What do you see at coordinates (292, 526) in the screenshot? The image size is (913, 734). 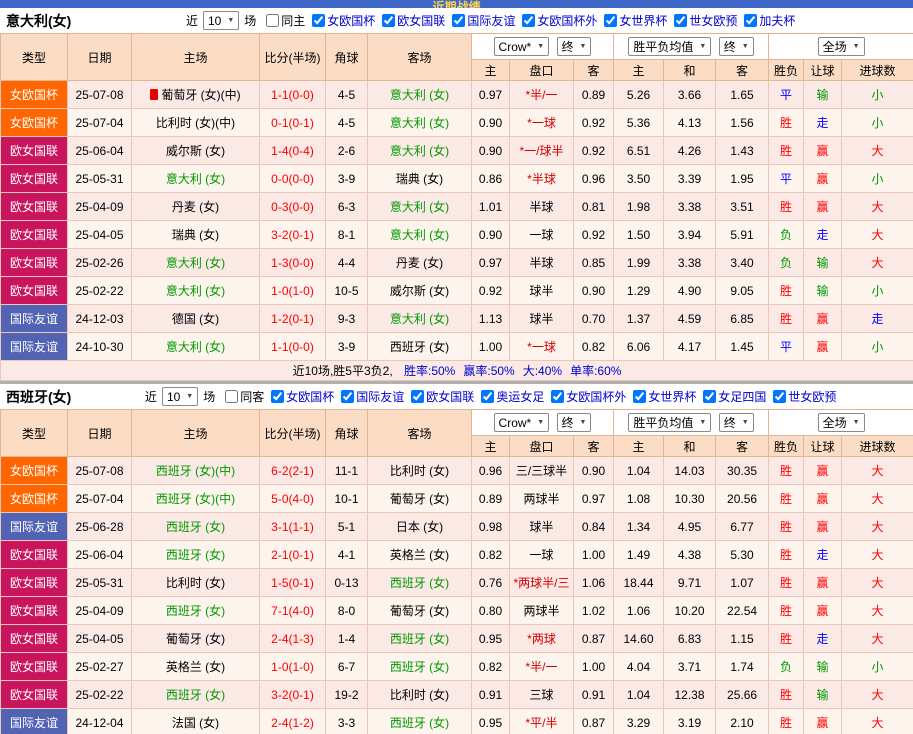 I see `match-score: 3-1(1-1)` at bounding box center [292, 526].